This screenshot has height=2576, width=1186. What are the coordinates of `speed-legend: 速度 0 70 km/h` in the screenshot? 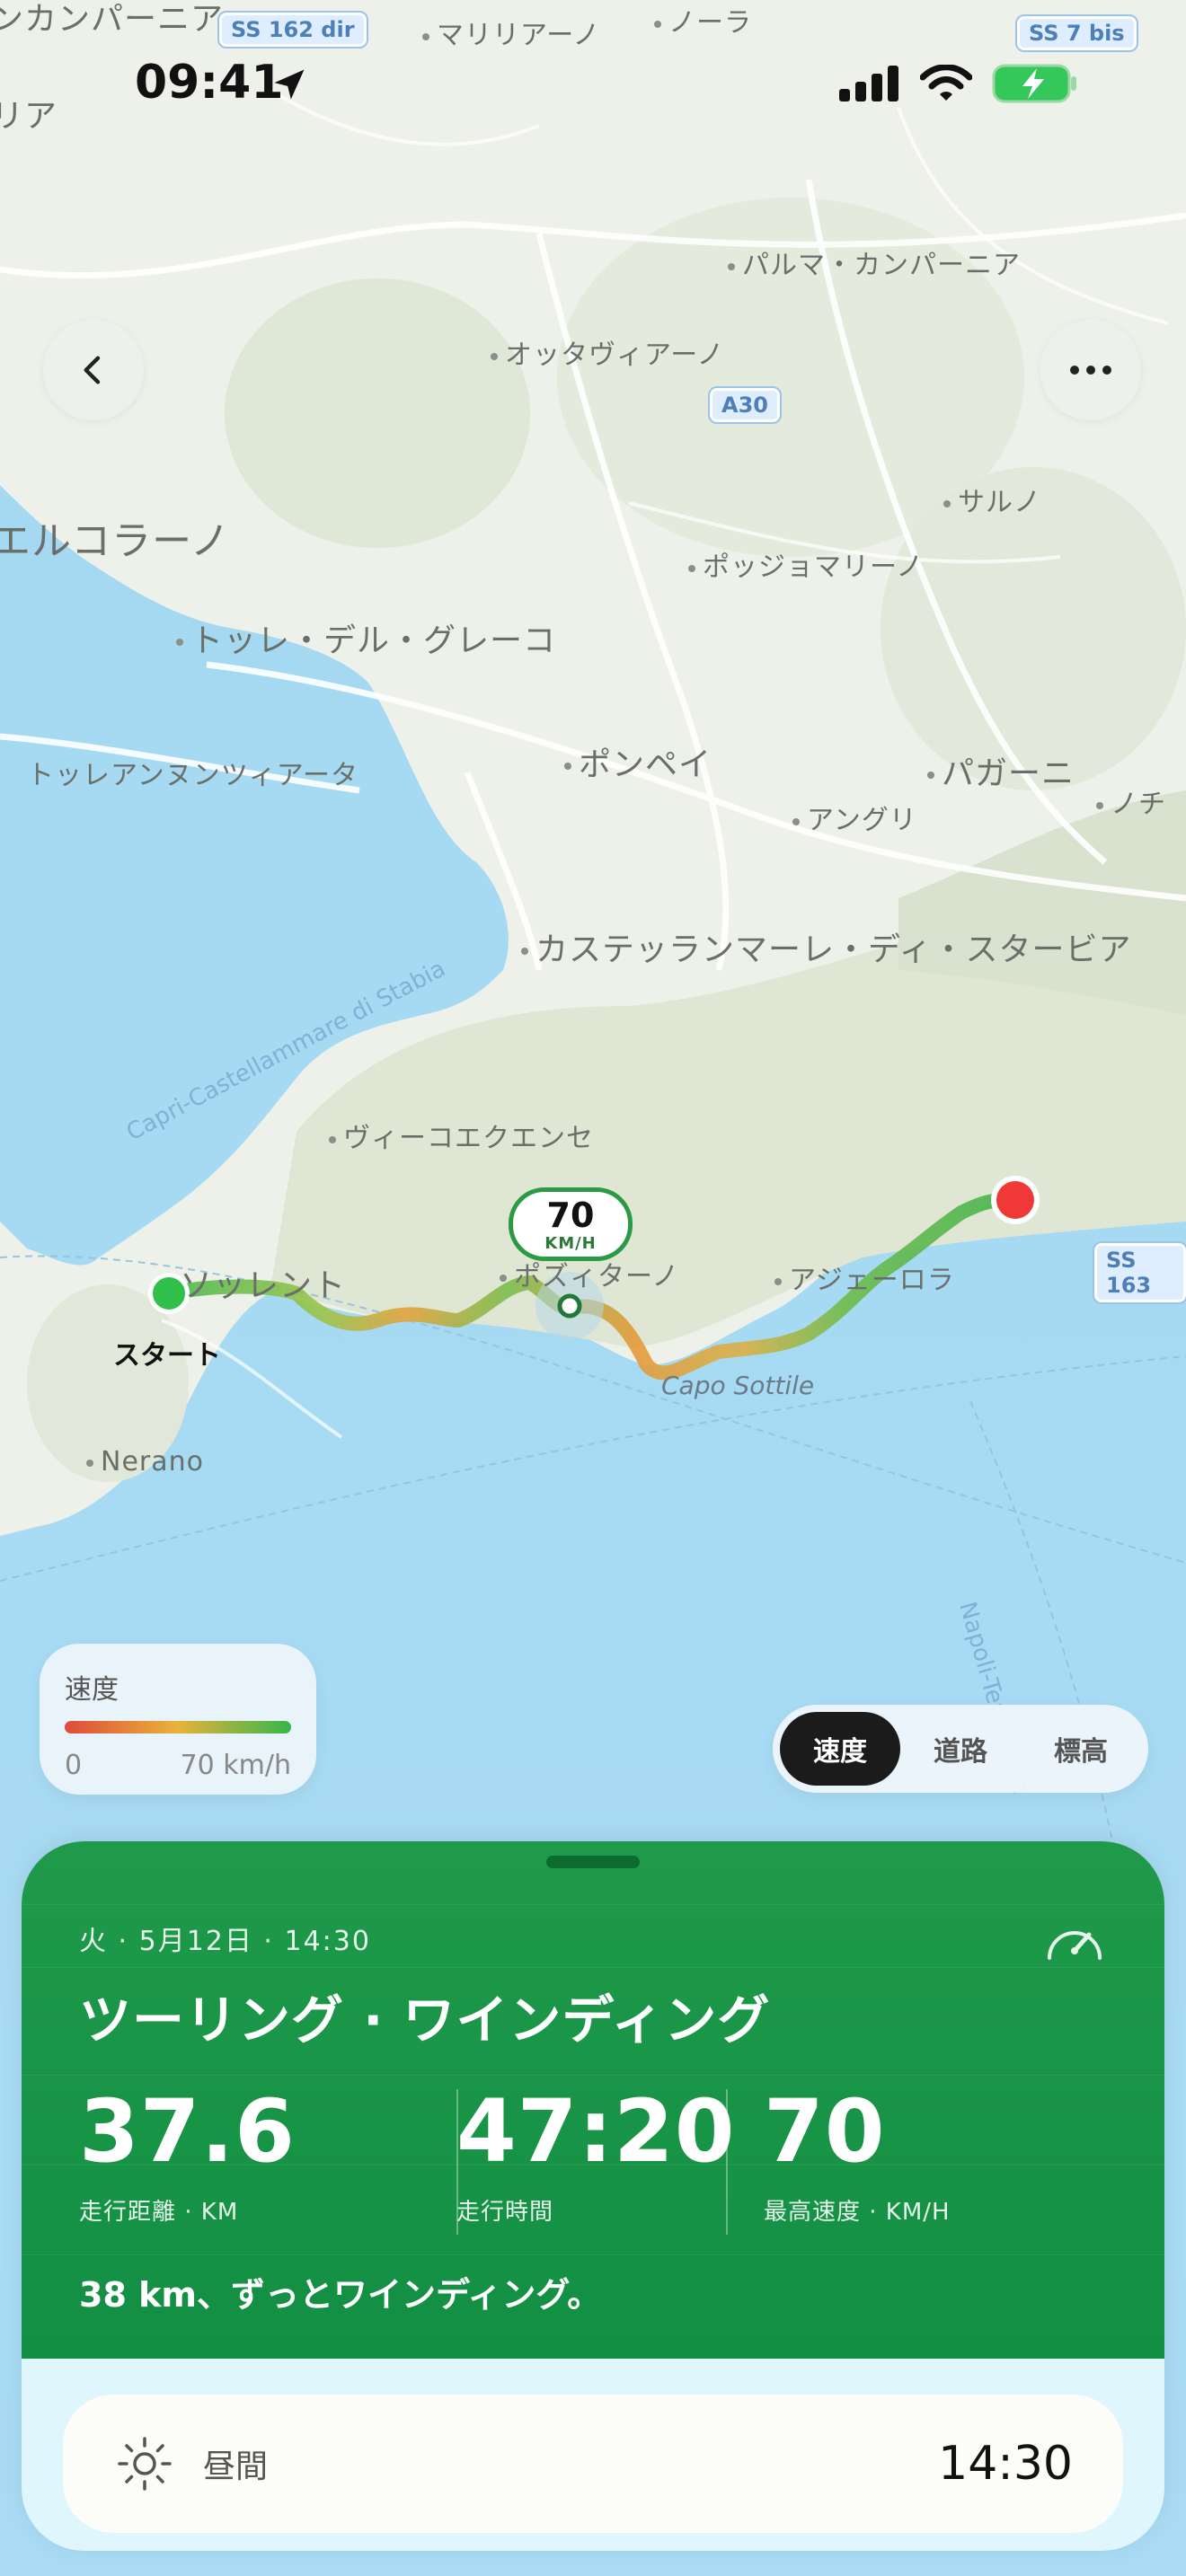 It's located at (178, 1719).